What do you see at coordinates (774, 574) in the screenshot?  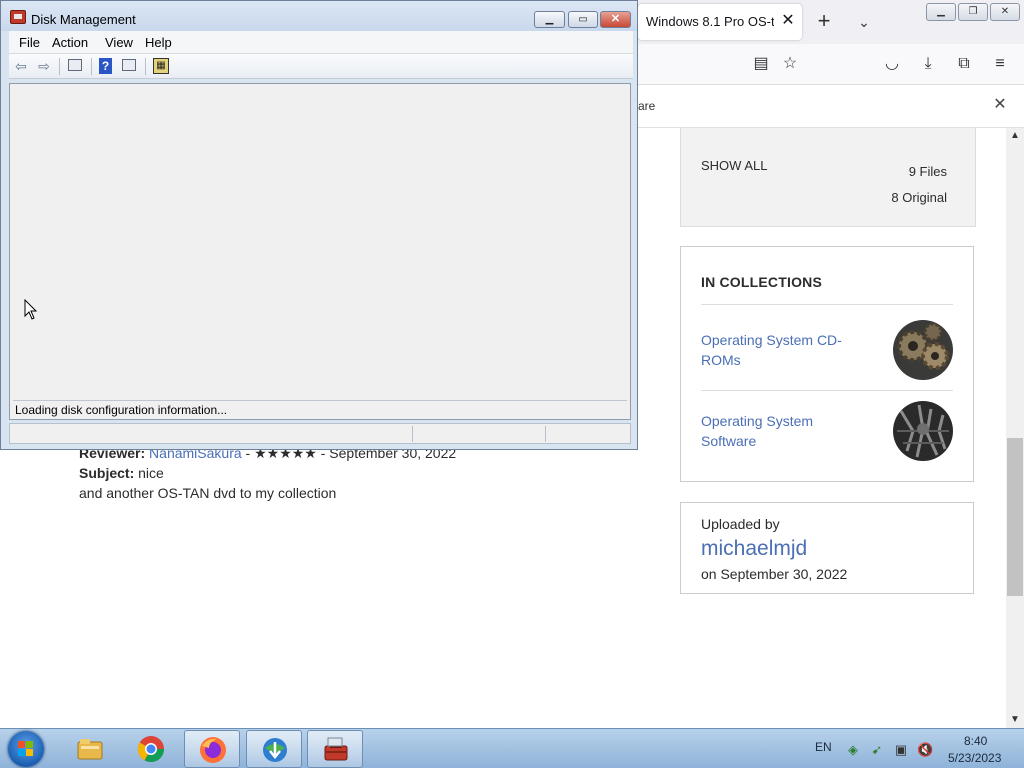 I see `upload-date: on September 30, 2022` at bounding box center [774, 574].